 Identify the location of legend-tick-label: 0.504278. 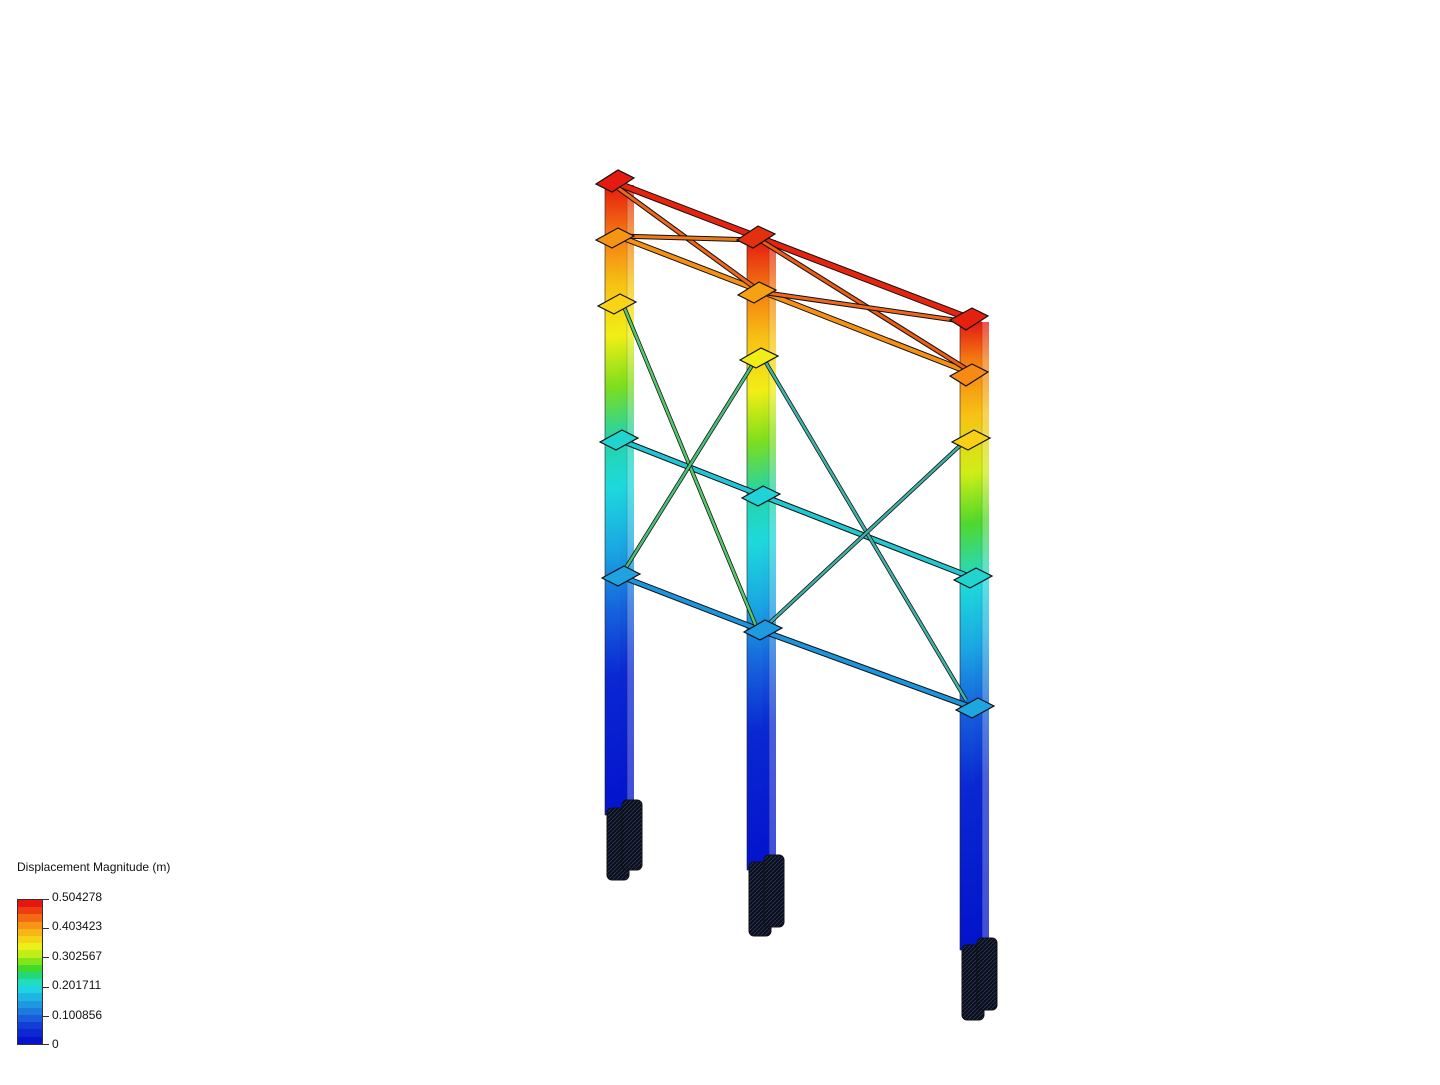
(77, 897).